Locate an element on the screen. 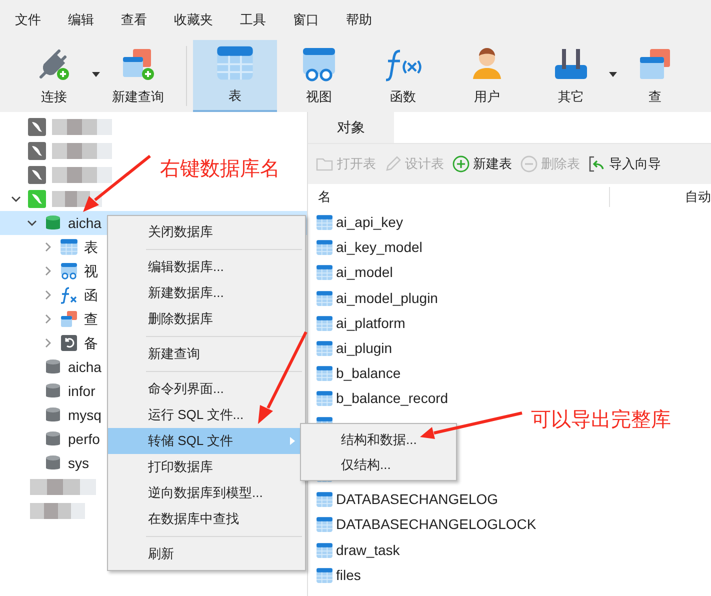 Image resolution: width=711 pixels, height=596 pixels. database-name: infor is located at coordinates (82, 391).